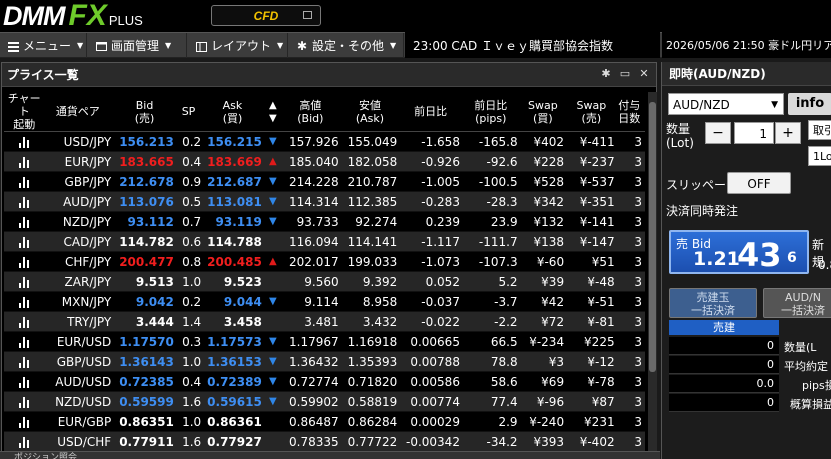  Describe the element at coordinates (233, 301) in the screenshot. I see `ask-cell: 9.044` at that location.